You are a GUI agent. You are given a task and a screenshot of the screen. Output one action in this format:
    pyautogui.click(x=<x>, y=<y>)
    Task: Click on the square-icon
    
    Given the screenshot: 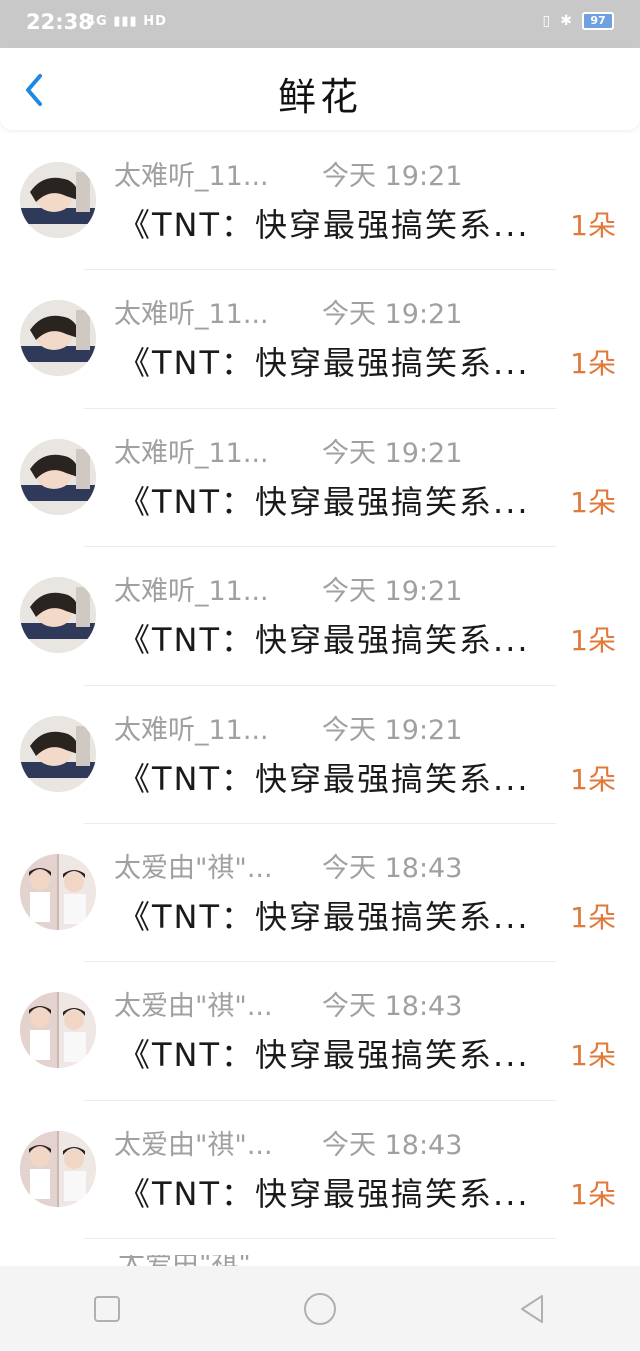 What is the action you would take?
    pyautogui.click(x=106, y=1308)
    